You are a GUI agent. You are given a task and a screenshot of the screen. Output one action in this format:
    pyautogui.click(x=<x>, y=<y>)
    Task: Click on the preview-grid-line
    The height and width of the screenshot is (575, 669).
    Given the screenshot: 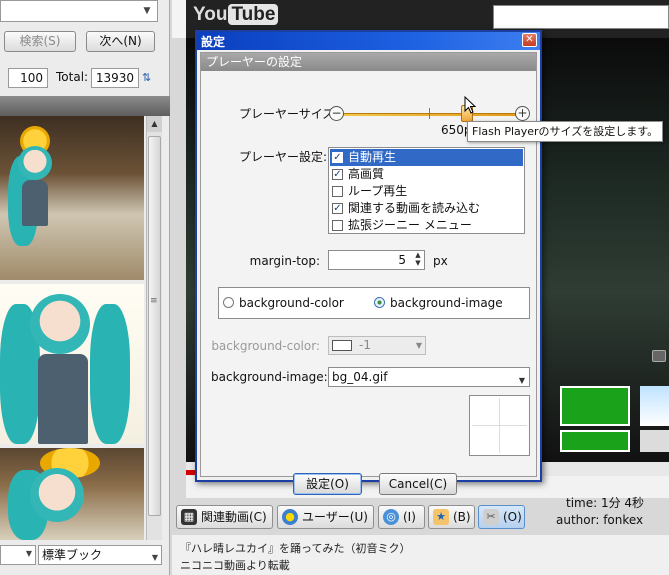 What is the action you would take?
    pyautogui.click(x=499, y=425)
    